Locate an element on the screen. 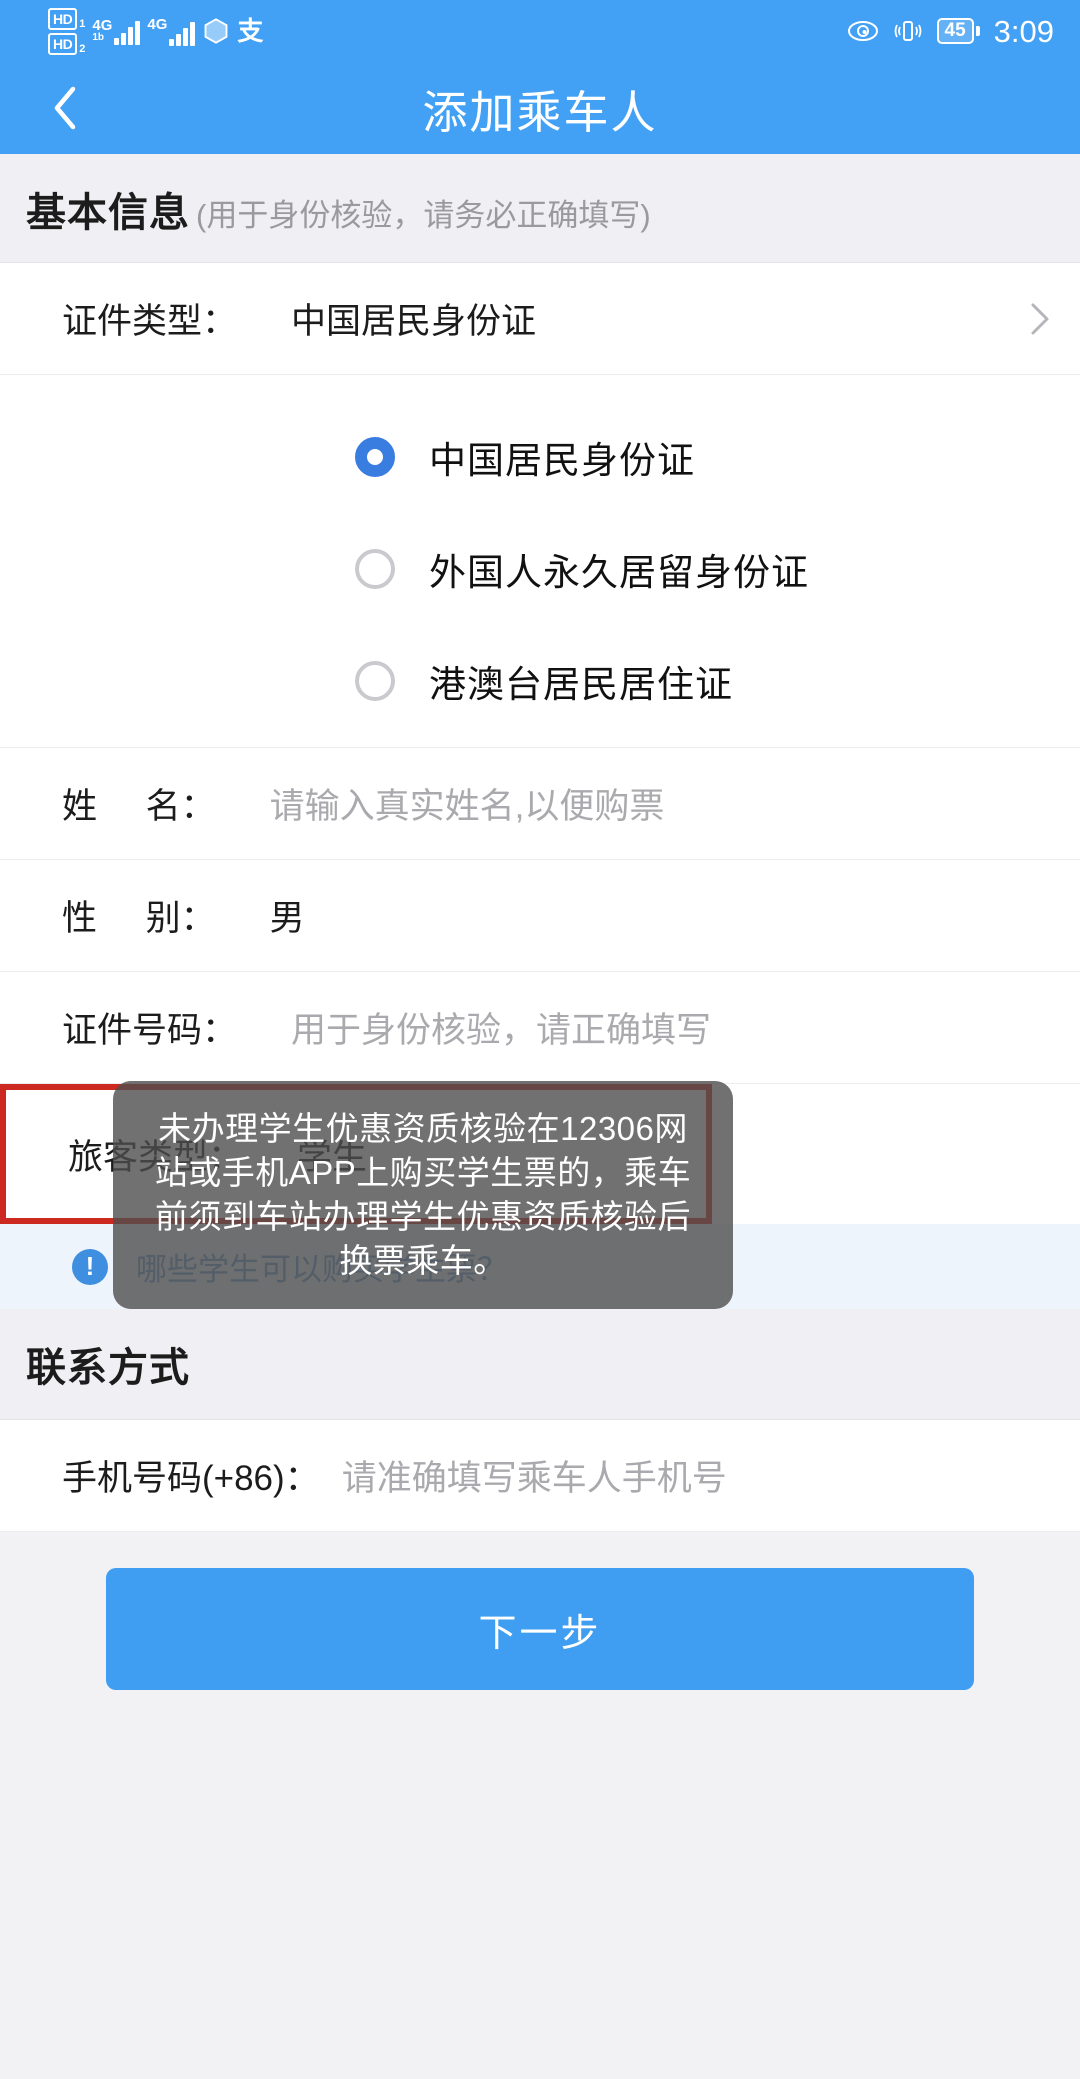 The height and width of the screenshot is (2079, 1080). signal-sim1: 4G 1b is located at coordinates (116, 30).